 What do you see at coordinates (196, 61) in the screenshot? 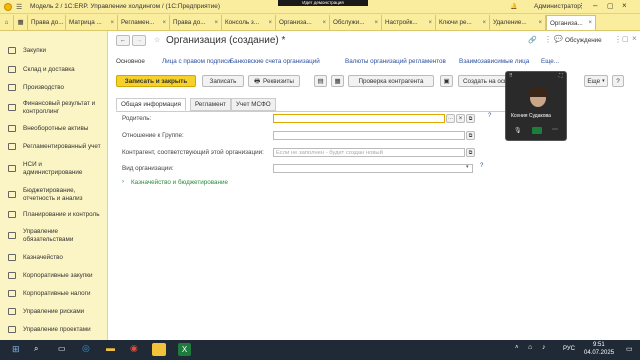
I see `nav-signatories: Лица с правом подписи` at bounding box center [196, 61].